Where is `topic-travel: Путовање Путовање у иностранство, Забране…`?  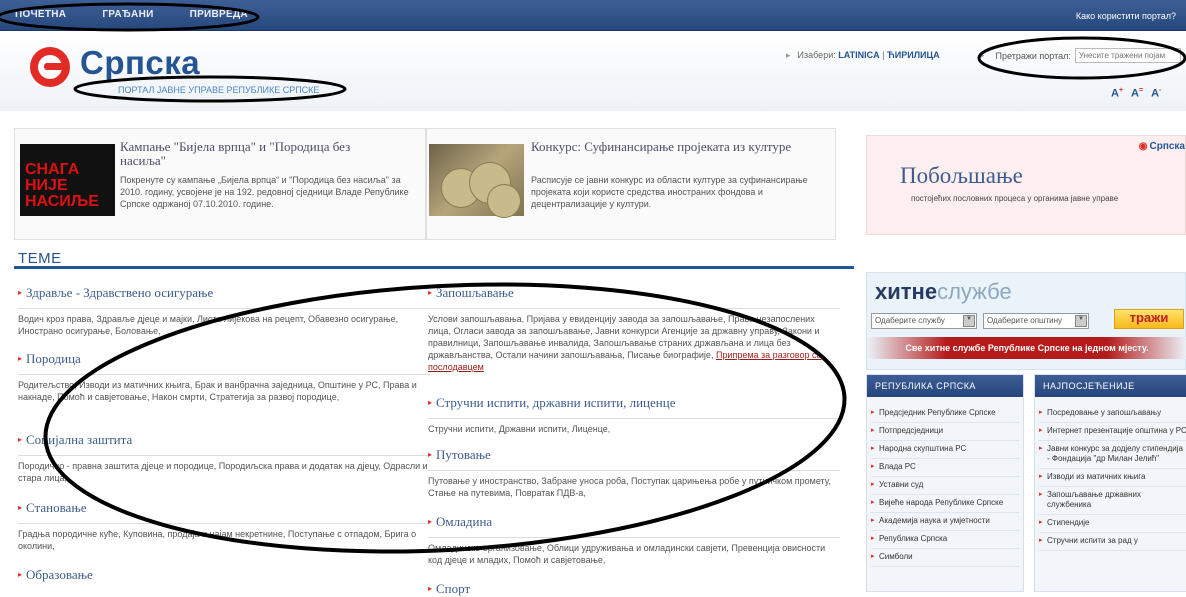 topic-travel: Путовање Путовање у иностранство, Забране… is located at coordinates (634, 473).